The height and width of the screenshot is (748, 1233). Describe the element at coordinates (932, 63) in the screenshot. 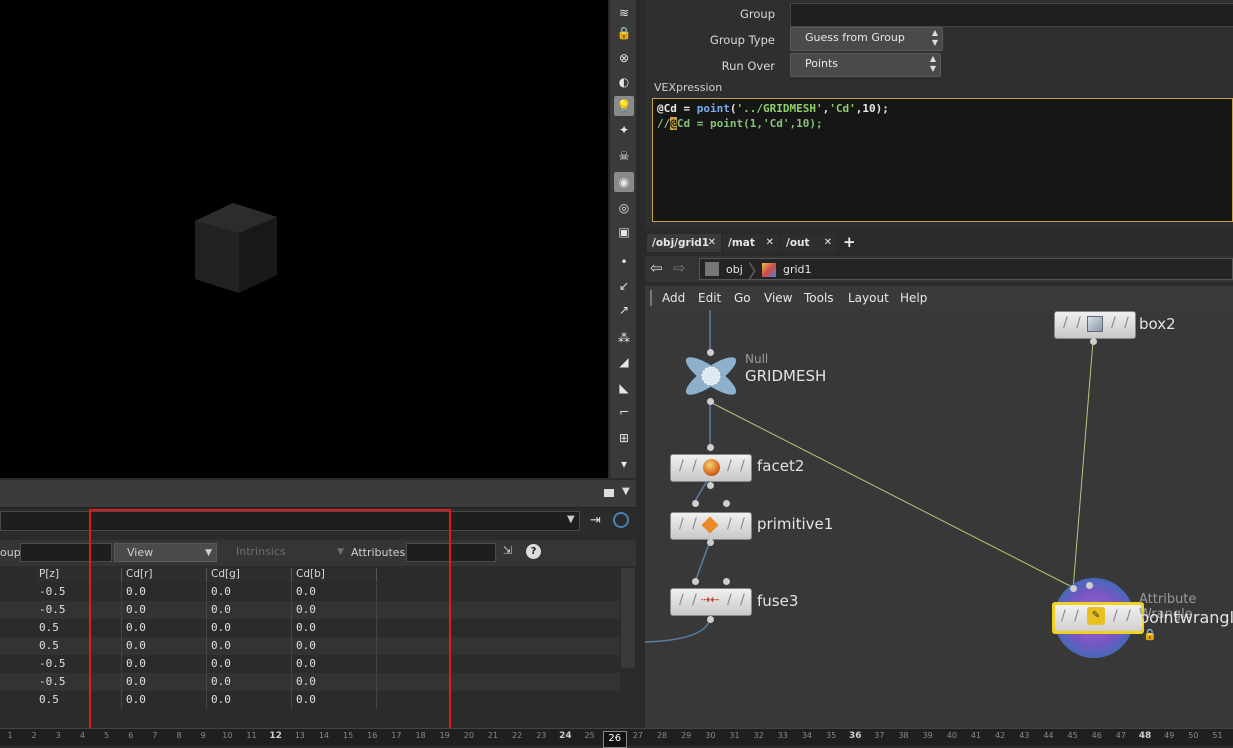

I see `up-down-arrow-icon: ▲ ▼` at that location.